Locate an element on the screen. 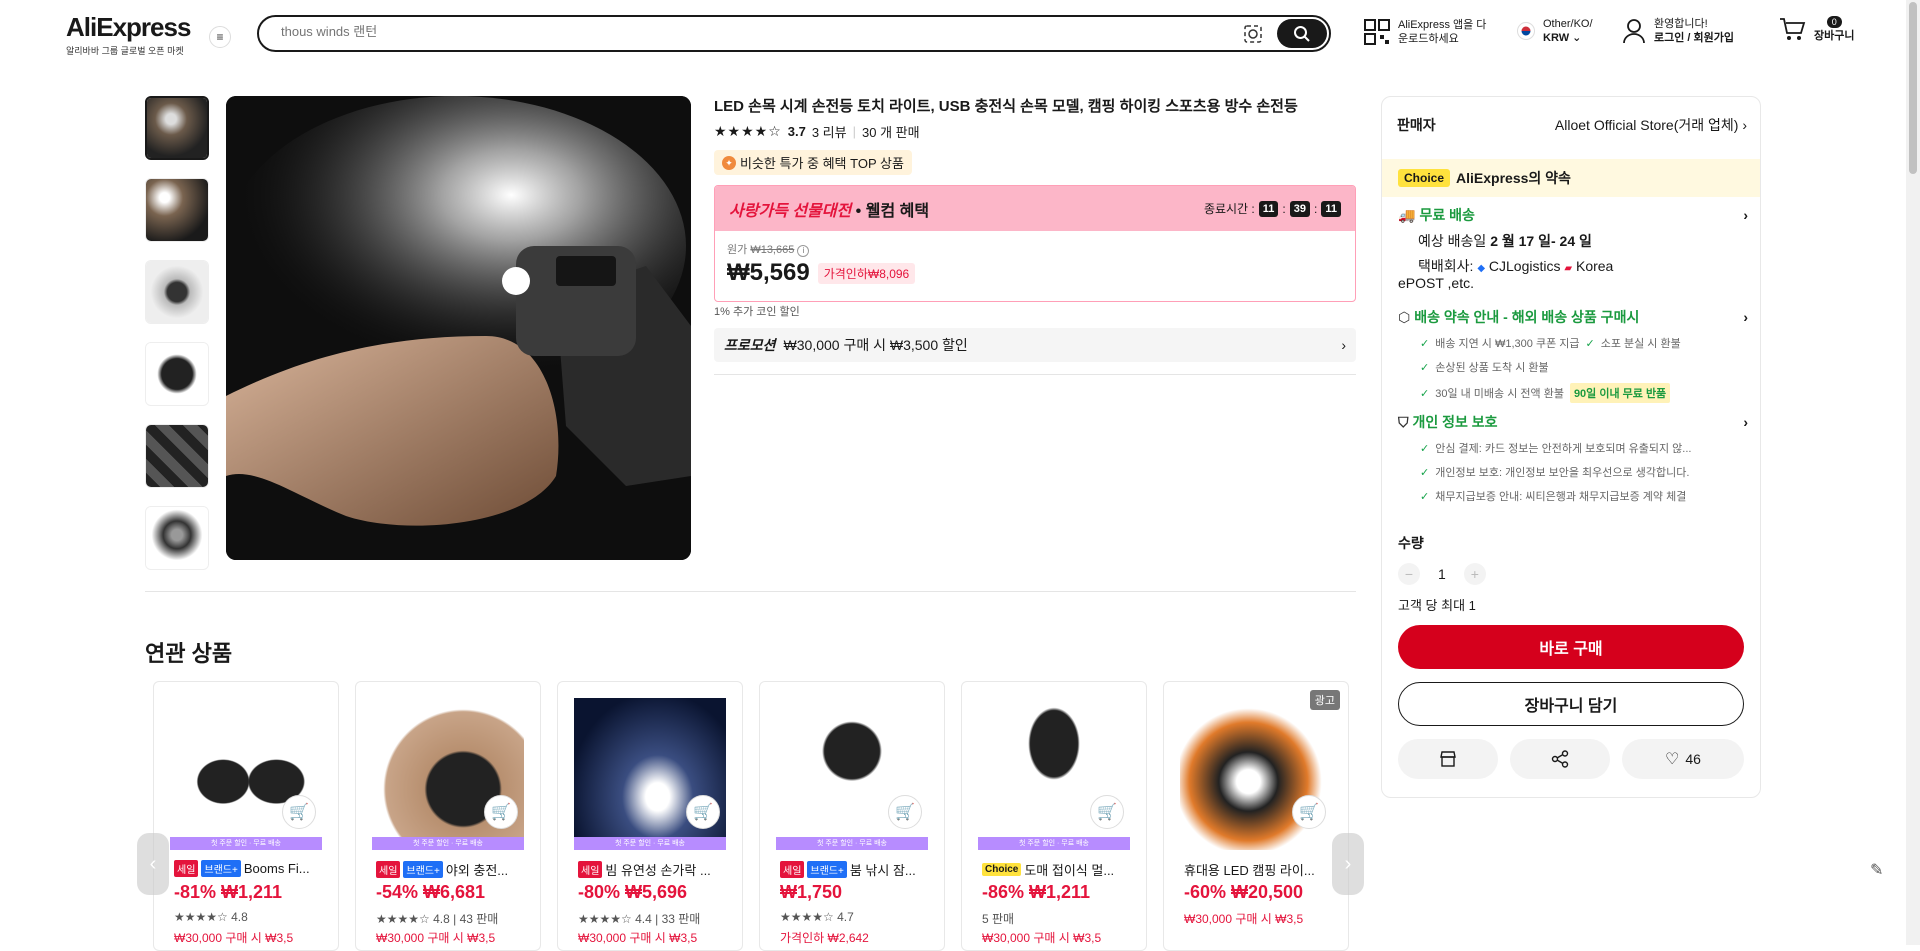 Image resolution: width=1920 pixels, height=951 pixels. seller-name: Alloet Official Store(거래 업체) is located at coordinates (1646, 125).